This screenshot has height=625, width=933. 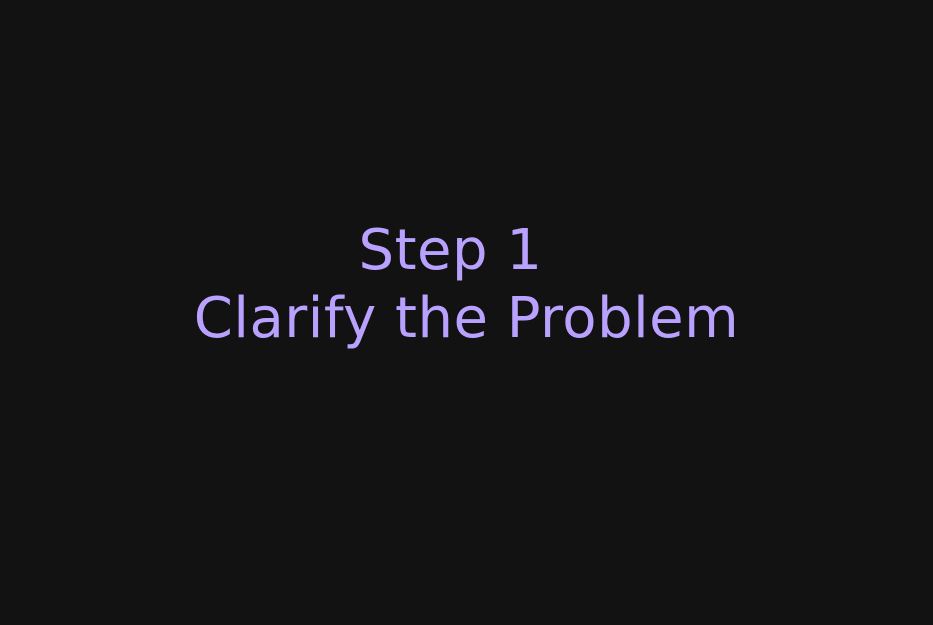 What do you see at coordinates (450, 250) in the screenshot?
I see `step-label: Step 1` at bounding box center [450, 250].